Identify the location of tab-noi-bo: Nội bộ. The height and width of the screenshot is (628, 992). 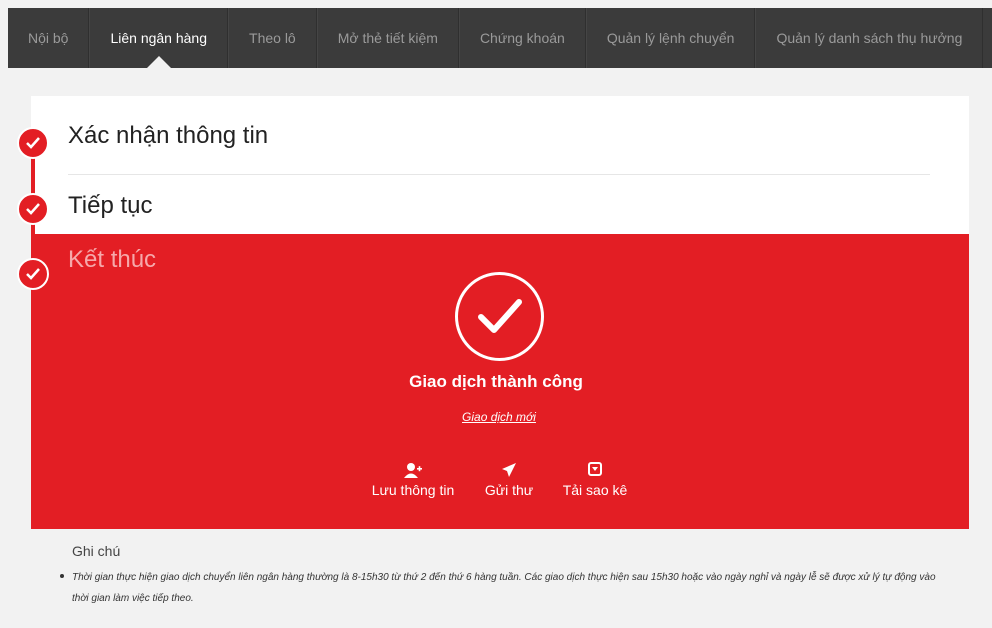
(49, 38).